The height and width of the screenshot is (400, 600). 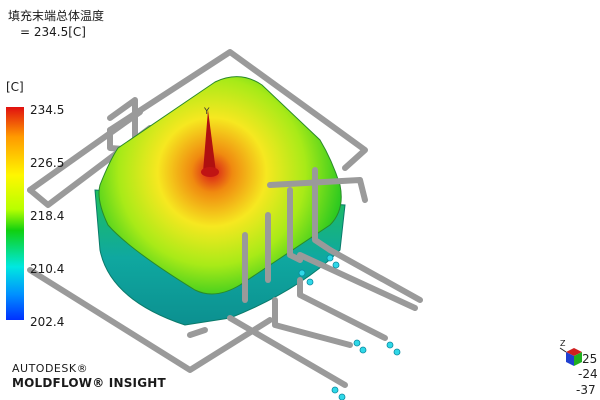 What do you see at coordinates (50, 368) in the screenshot?
I see `brand-autodesk: AUTODESK®` at bounding box center [50, 368].